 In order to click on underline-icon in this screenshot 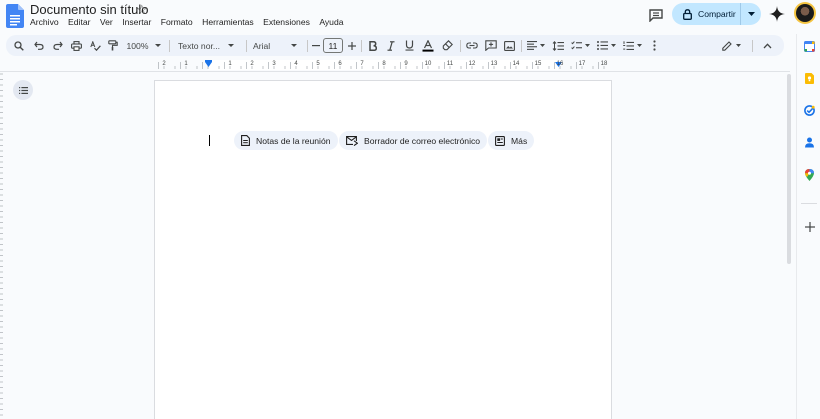, I will do `click(409, 45)`.